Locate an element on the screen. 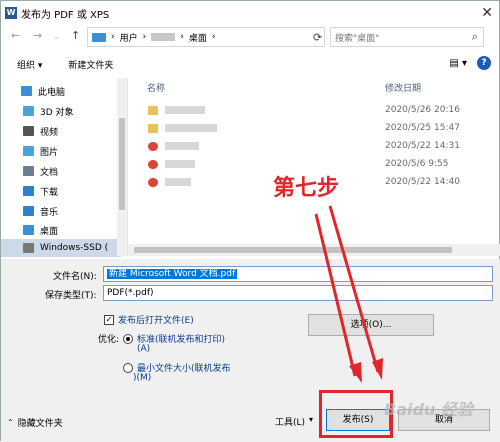 The image size is (500, 442). video-icon is located at coordinates (28, 131).